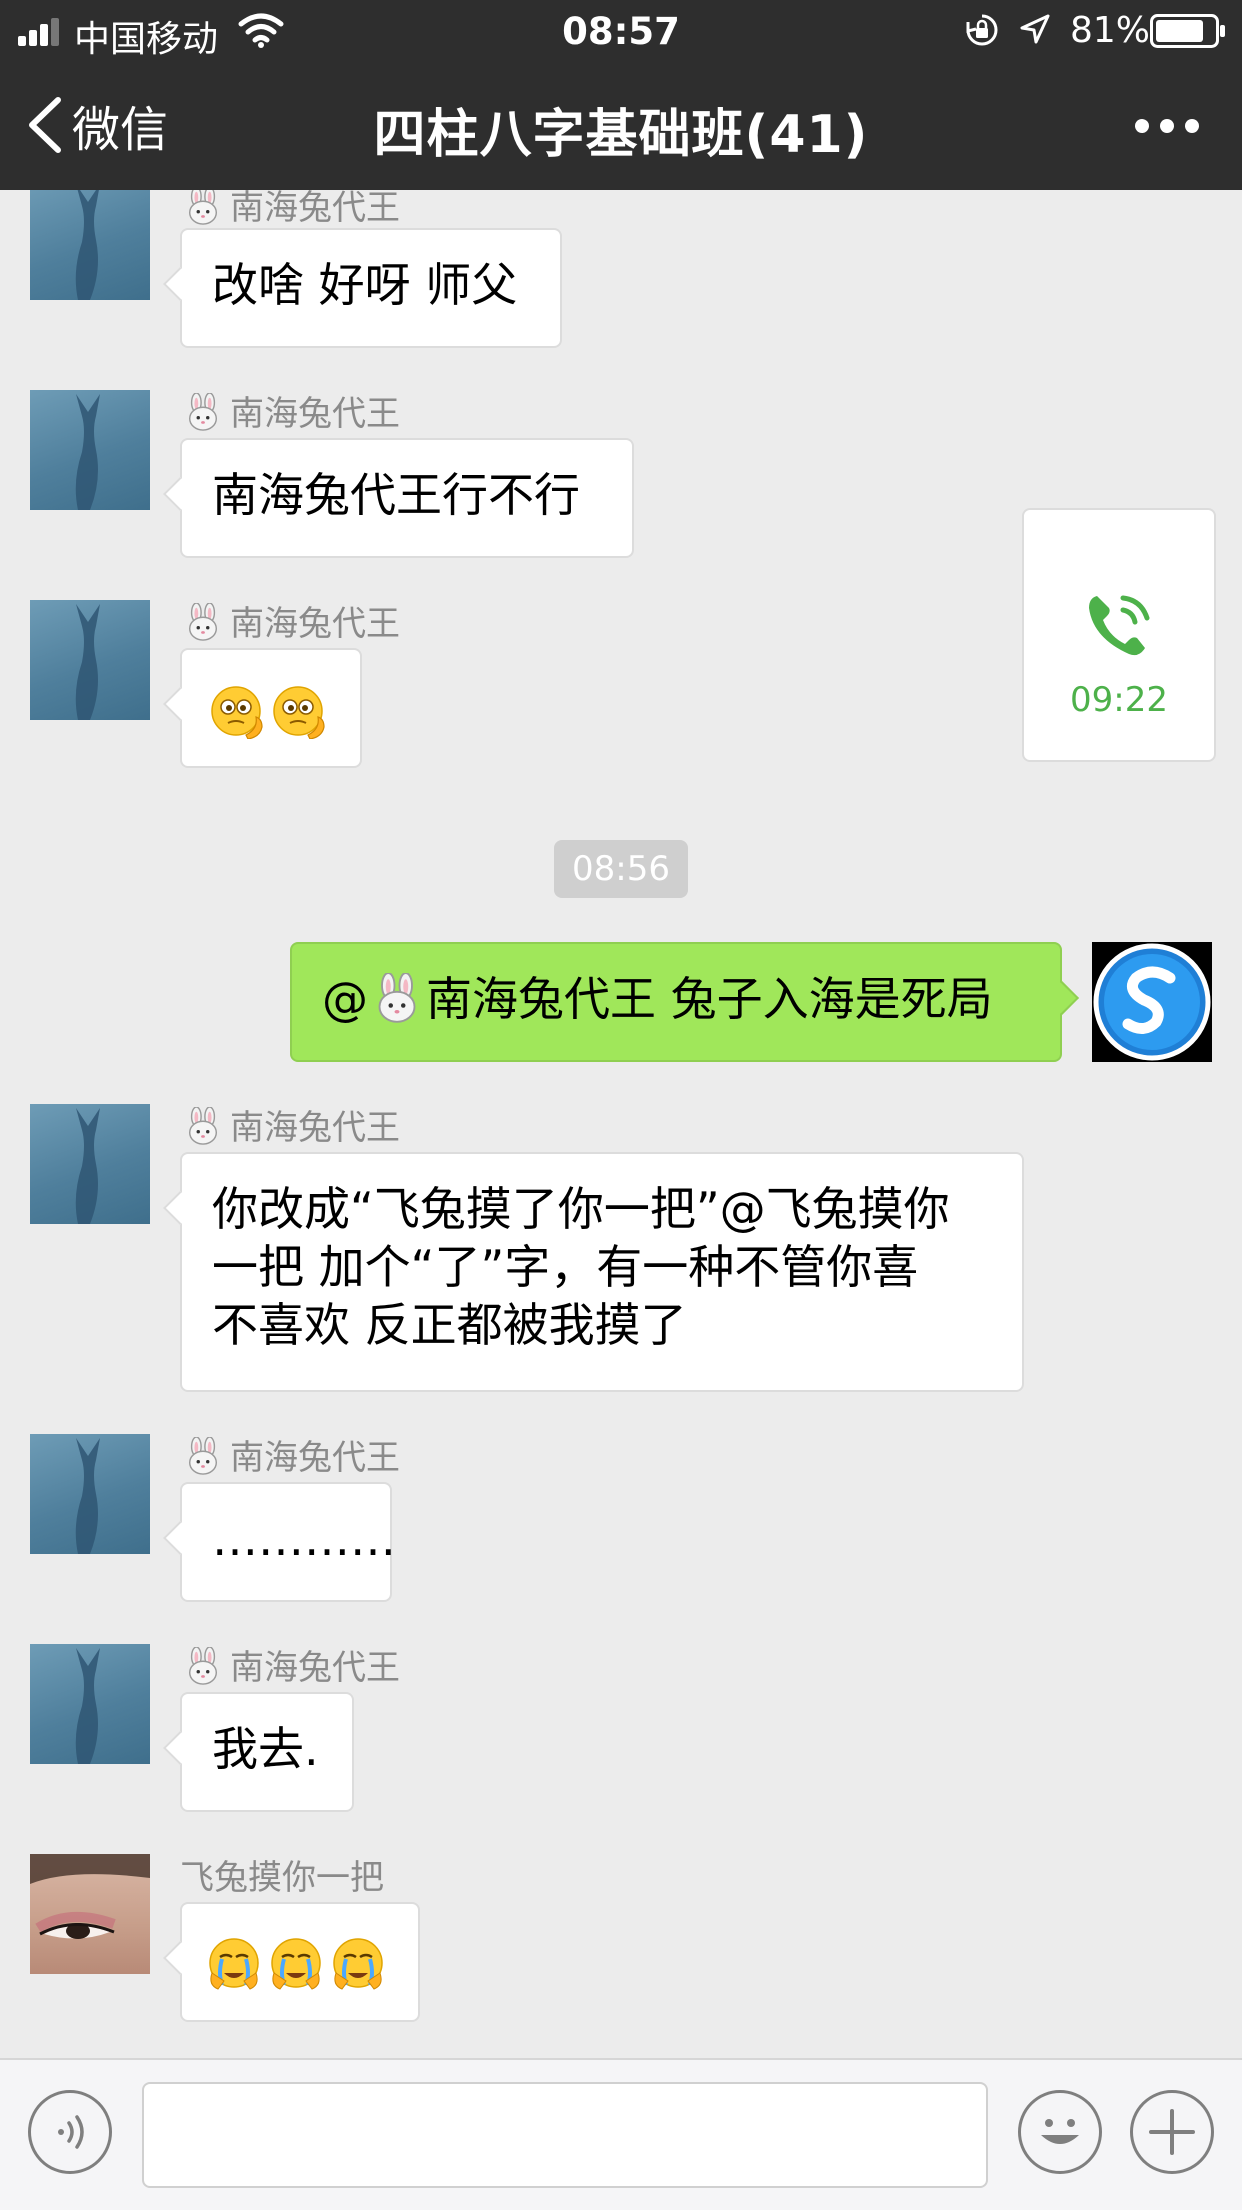 The height and width of the screenshot is (2210, 1242). I want to click on sogou-logo-icon, so click(1152, 1002).